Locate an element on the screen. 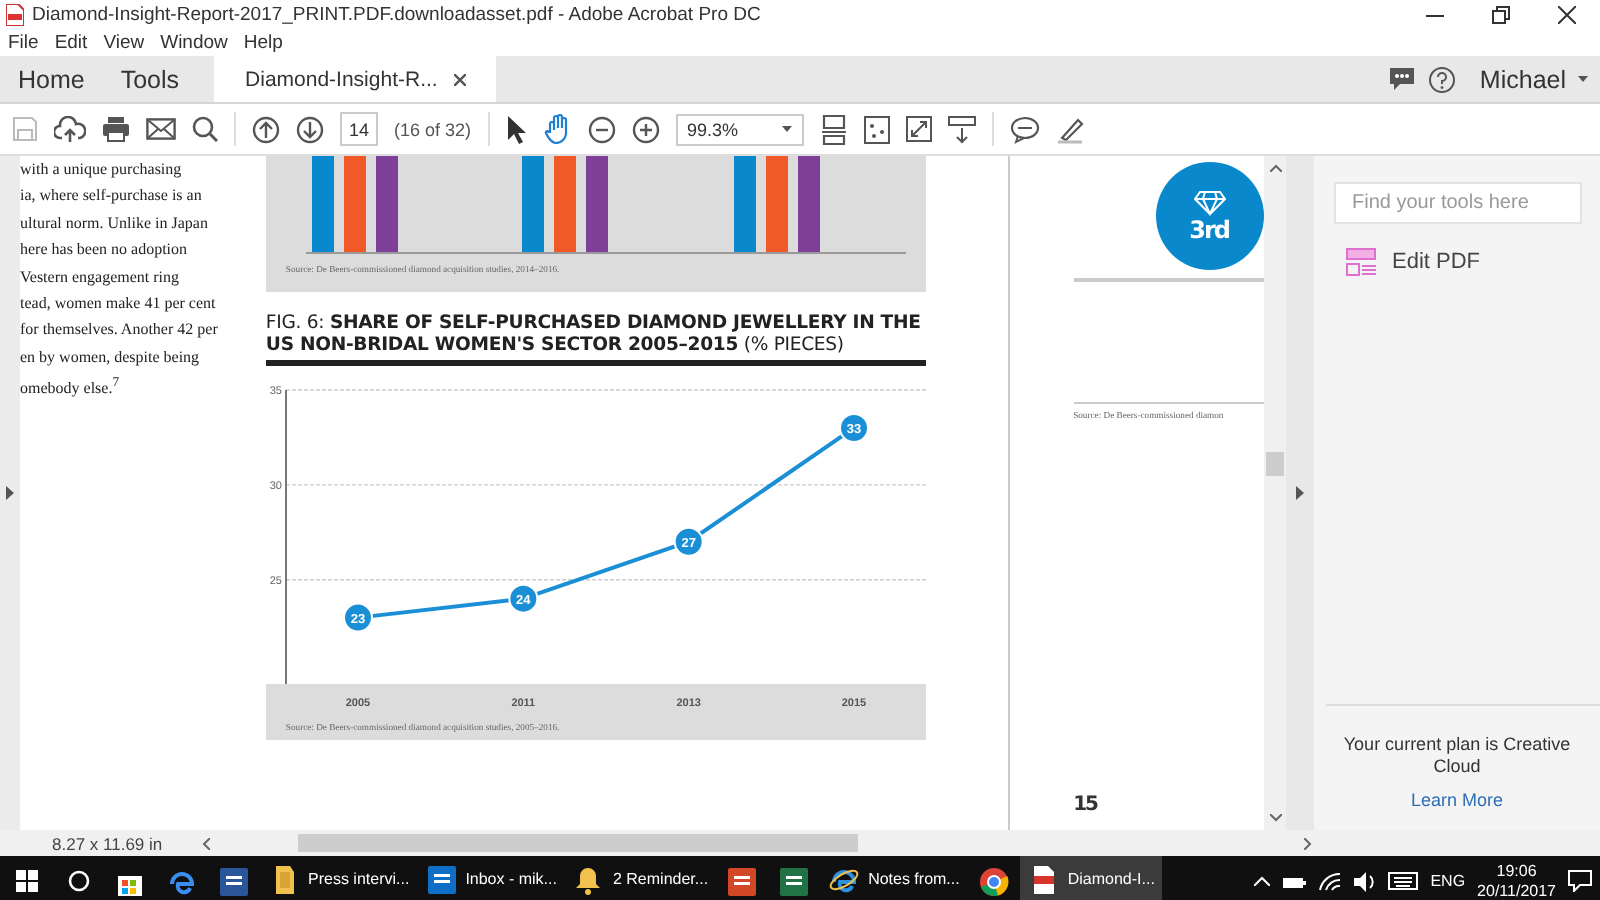 This screenshot has width=1600, height=900. browser-circle-icon is located at coordinates (993, 881).